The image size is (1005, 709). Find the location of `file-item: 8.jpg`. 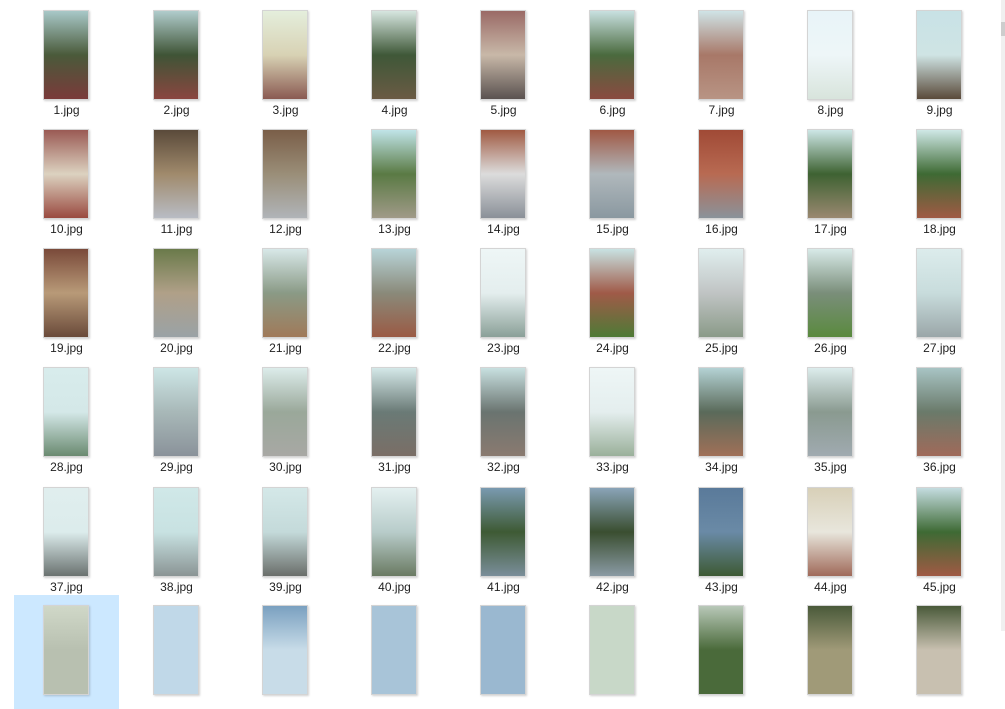

file-item: 8.jpg is located at coordinates (830, 58).